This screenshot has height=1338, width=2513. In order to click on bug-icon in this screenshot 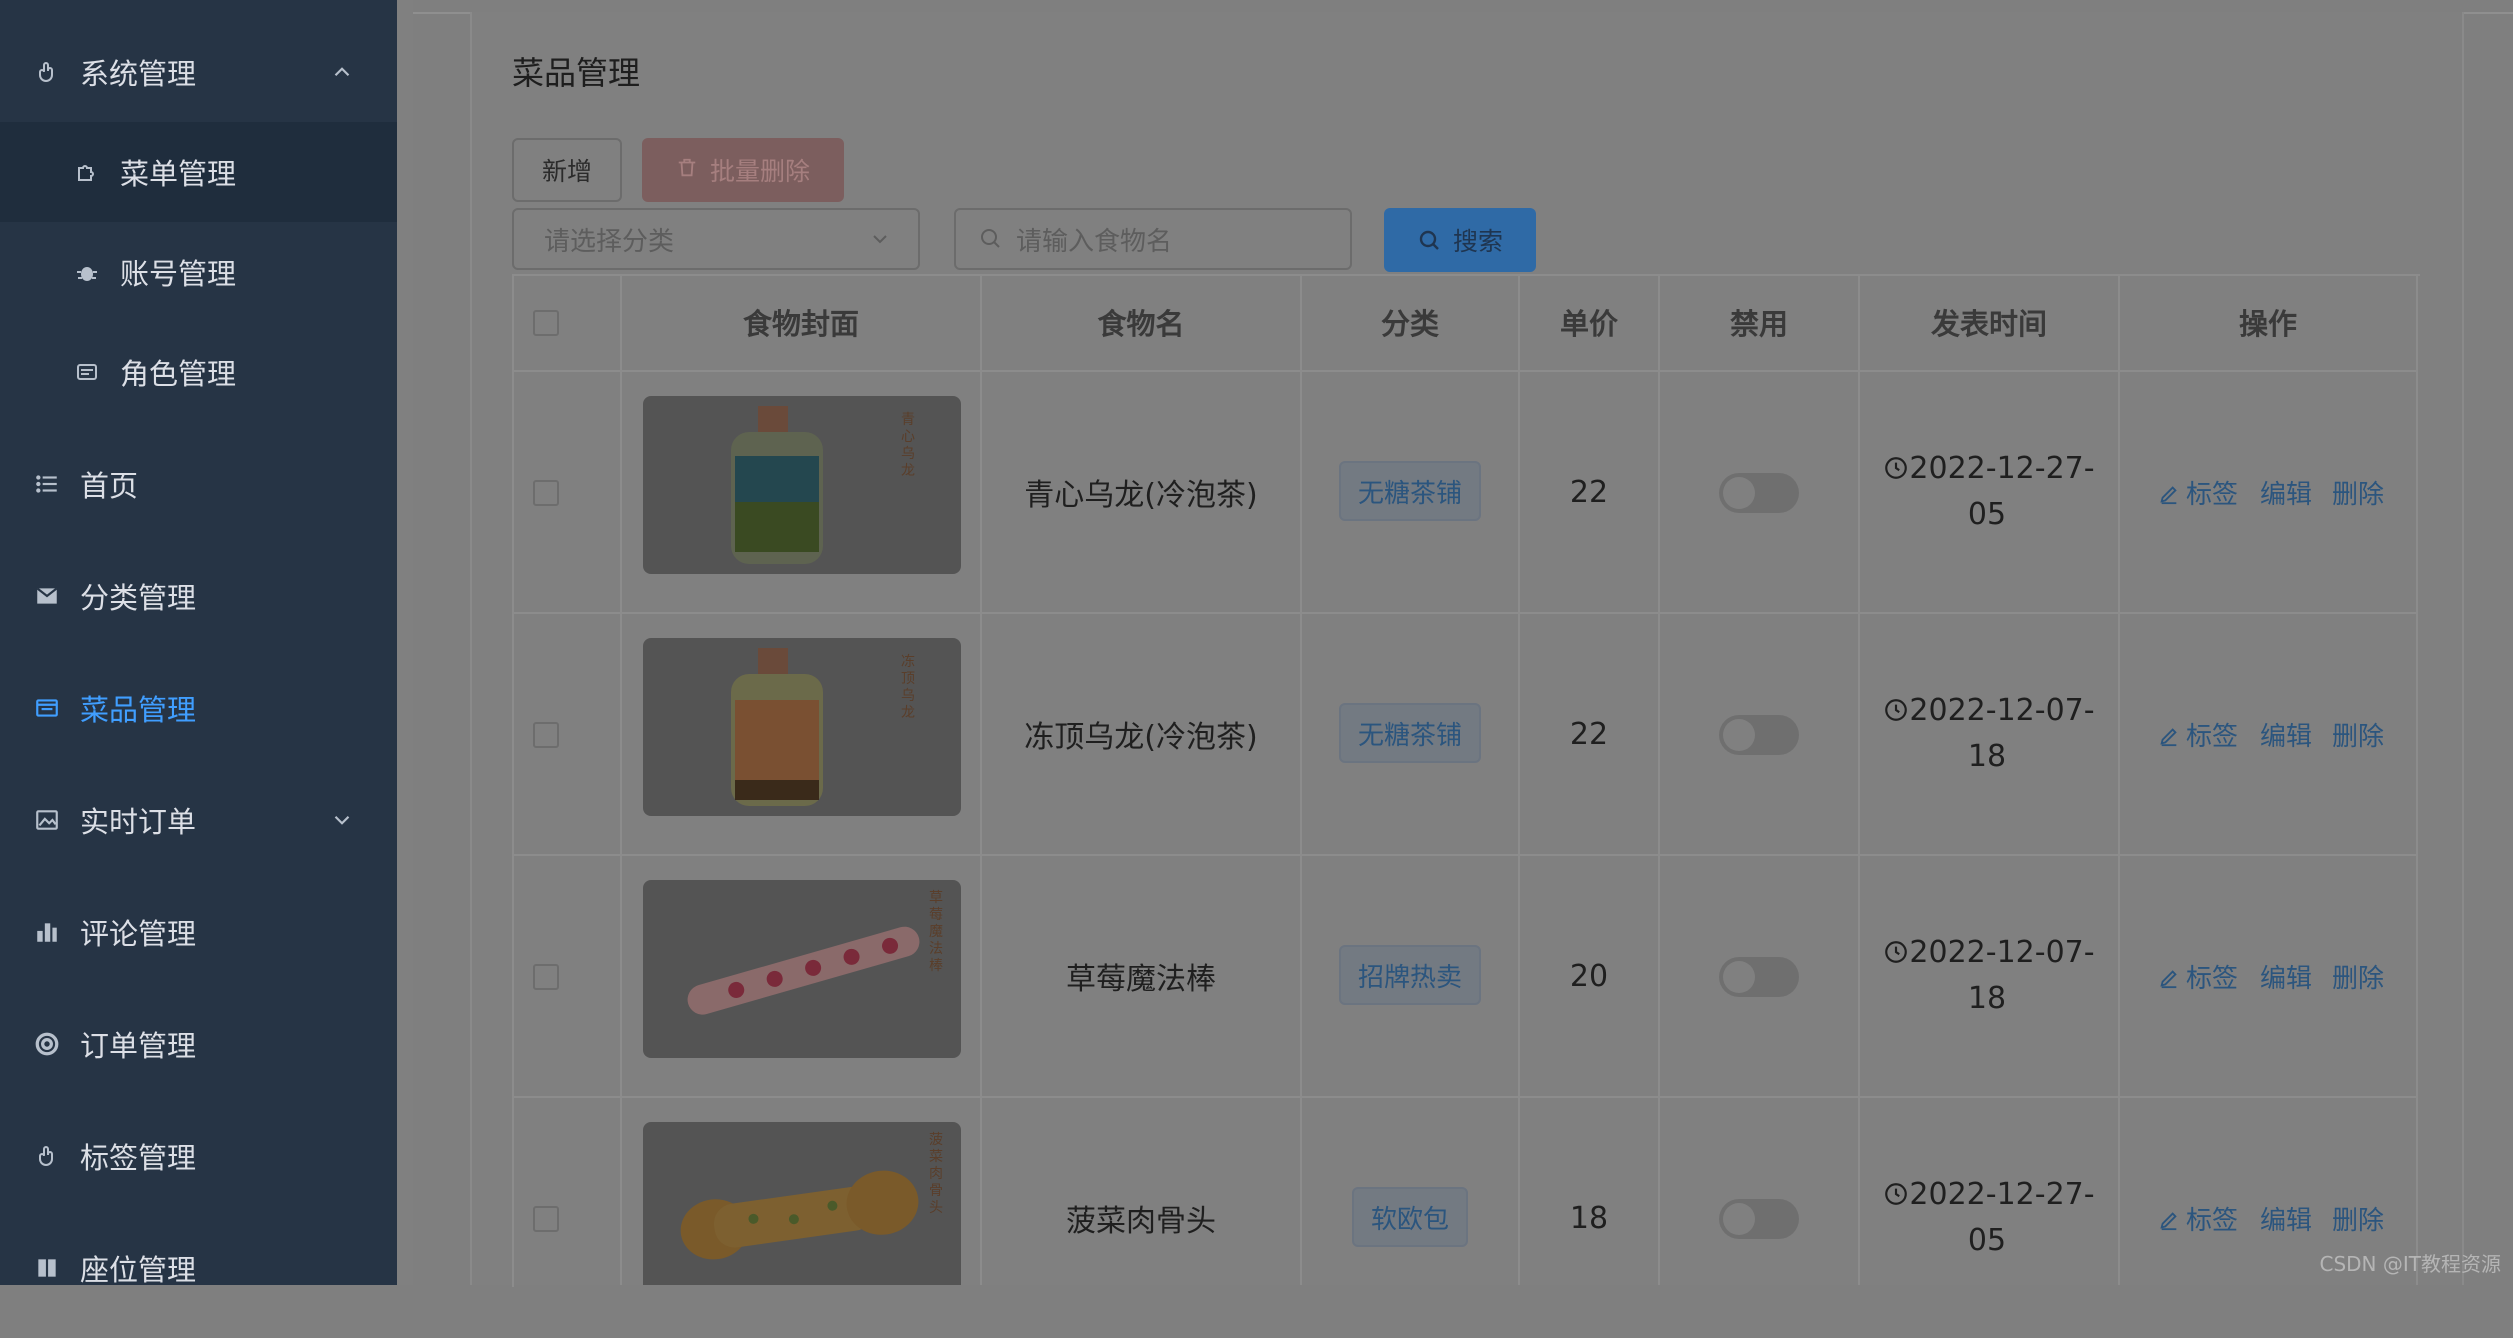, I will do `click(87, 272)`.